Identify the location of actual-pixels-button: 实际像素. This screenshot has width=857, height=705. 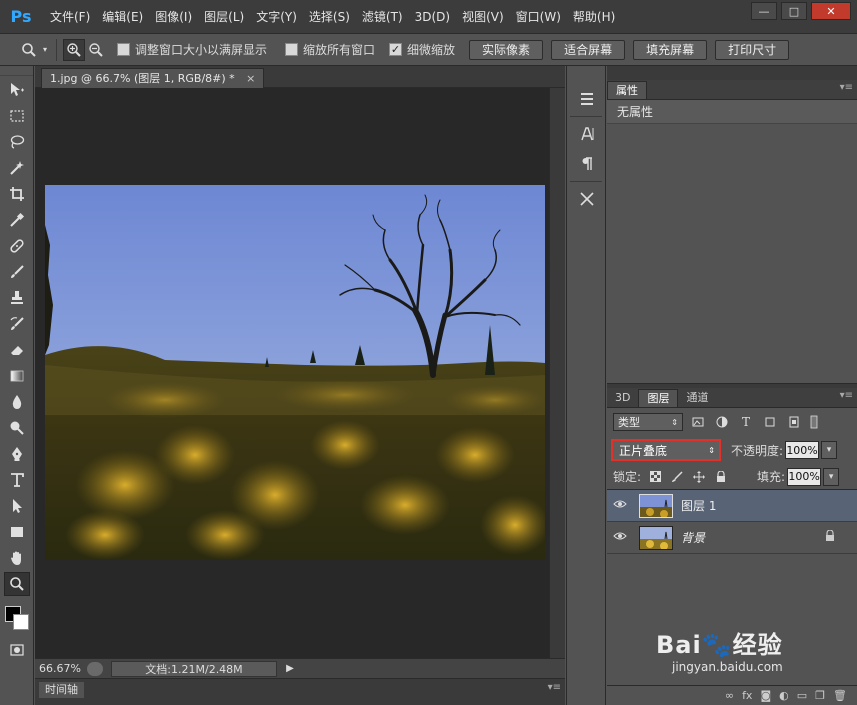
(506, 49).